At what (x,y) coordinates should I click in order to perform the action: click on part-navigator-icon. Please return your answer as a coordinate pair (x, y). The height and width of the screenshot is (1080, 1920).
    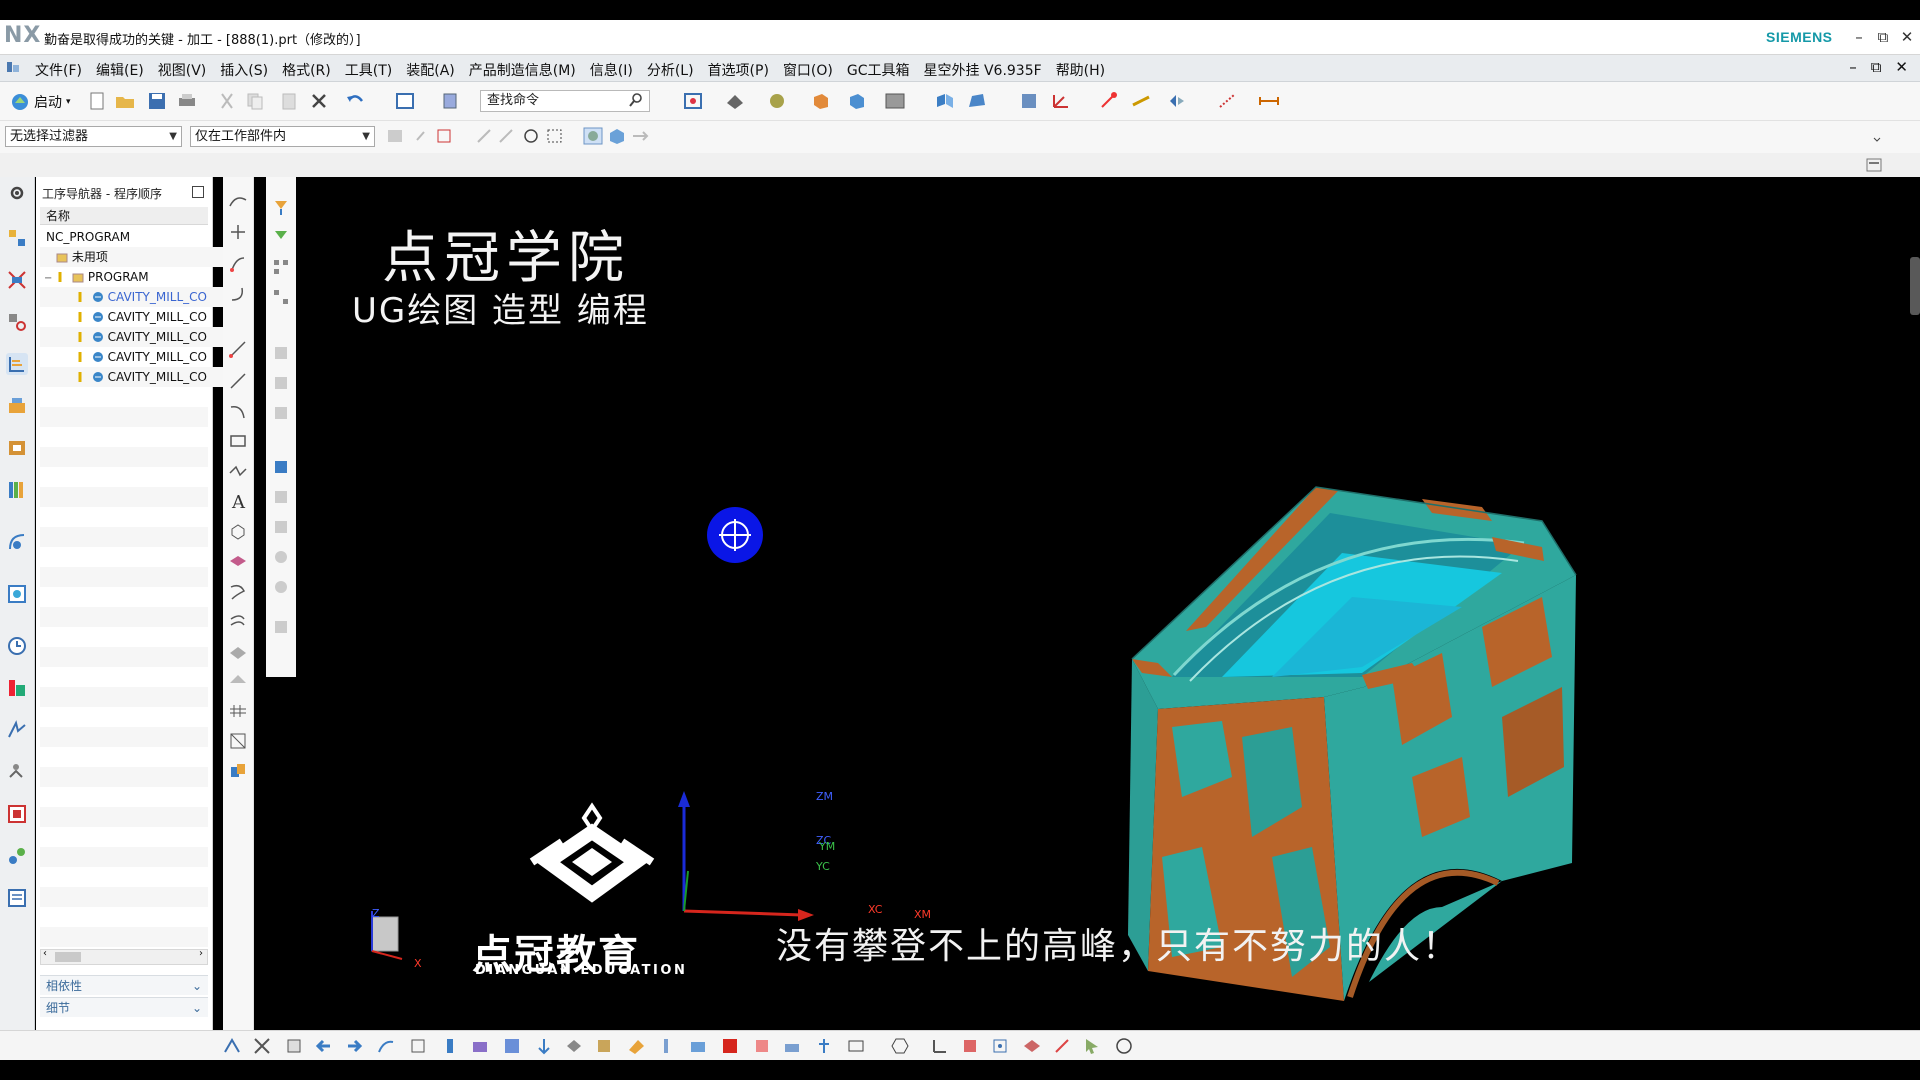
    Looking at the image, I should click on (17, 238).